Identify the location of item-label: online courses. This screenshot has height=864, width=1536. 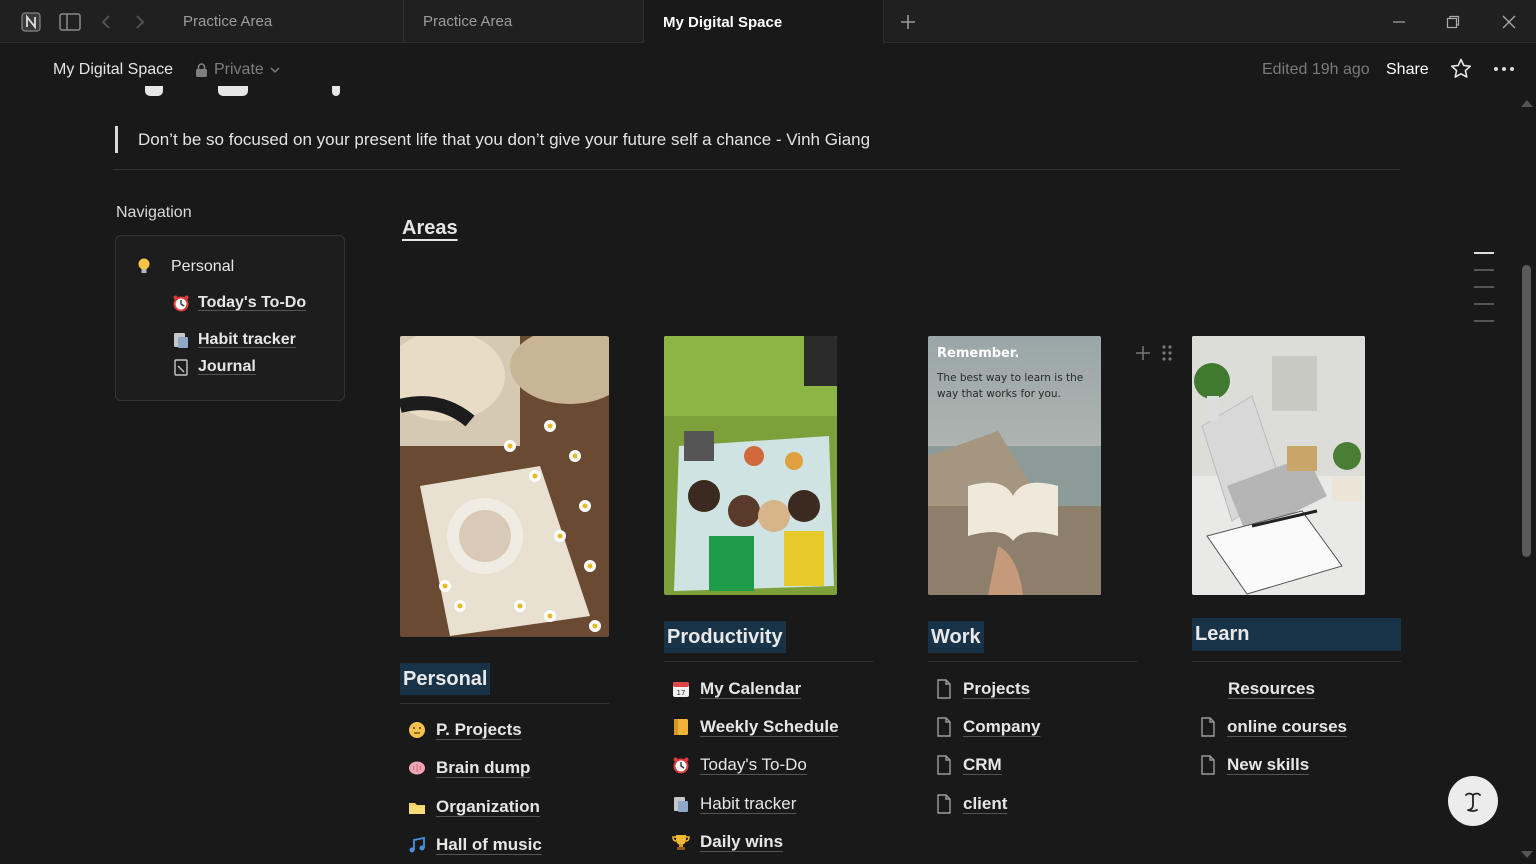
(1287, 726).